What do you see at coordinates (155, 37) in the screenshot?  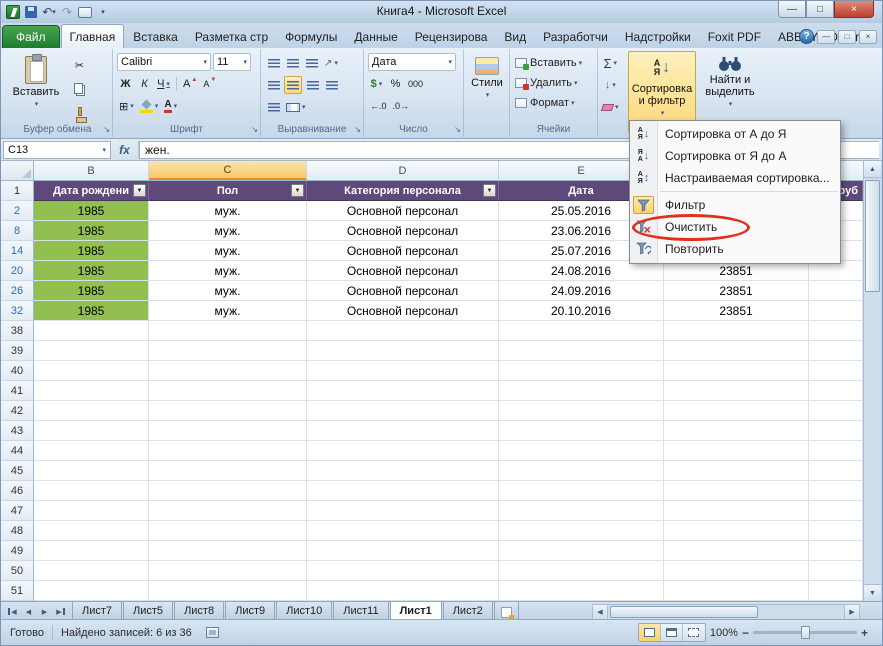 I see `tab-insert: Вставка` at bounding box center [155, 37].